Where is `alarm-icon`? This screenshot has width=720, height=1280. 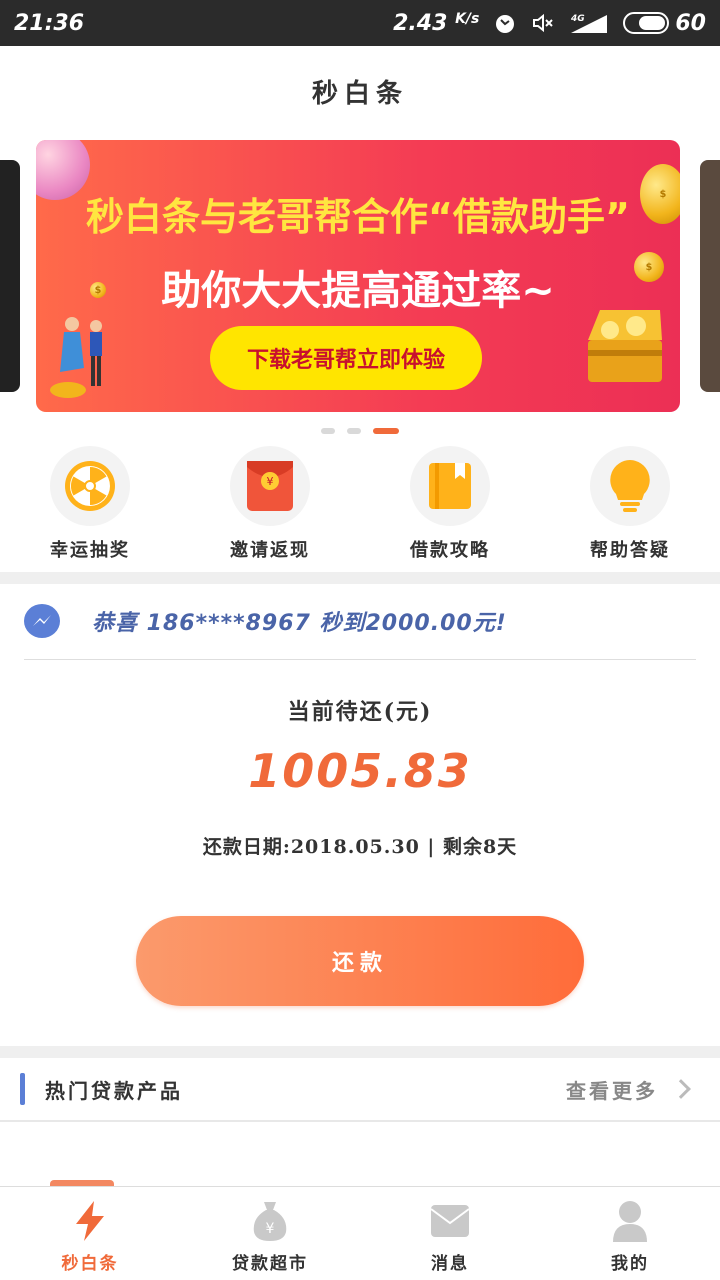 alarm-icon is located at coordinates (505, 24).